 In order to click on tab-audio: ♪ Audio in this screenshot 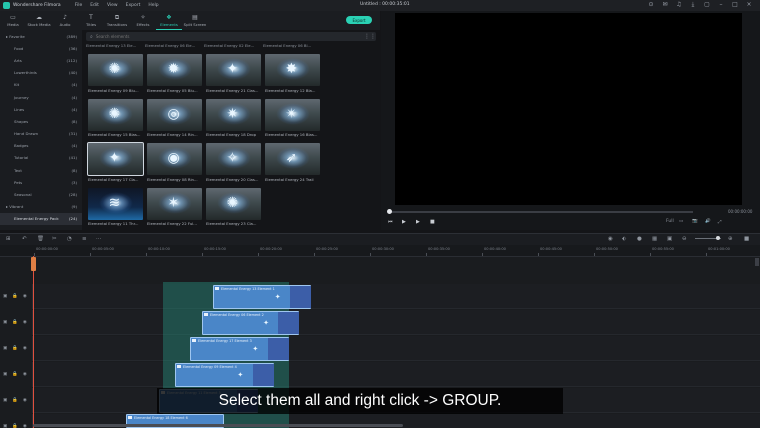, I will do `click(65, 20)`.